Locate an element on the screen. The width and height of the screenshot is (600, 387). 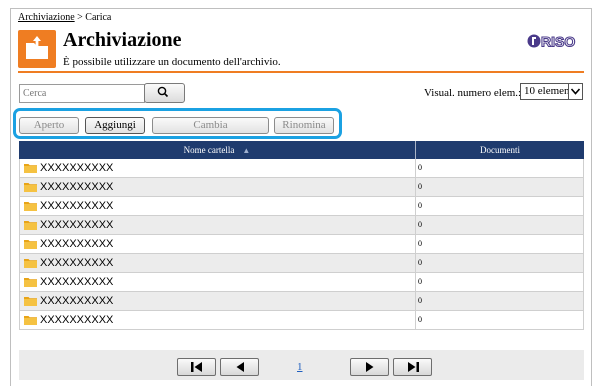
last-page-button is located at coordinates (412, 367).